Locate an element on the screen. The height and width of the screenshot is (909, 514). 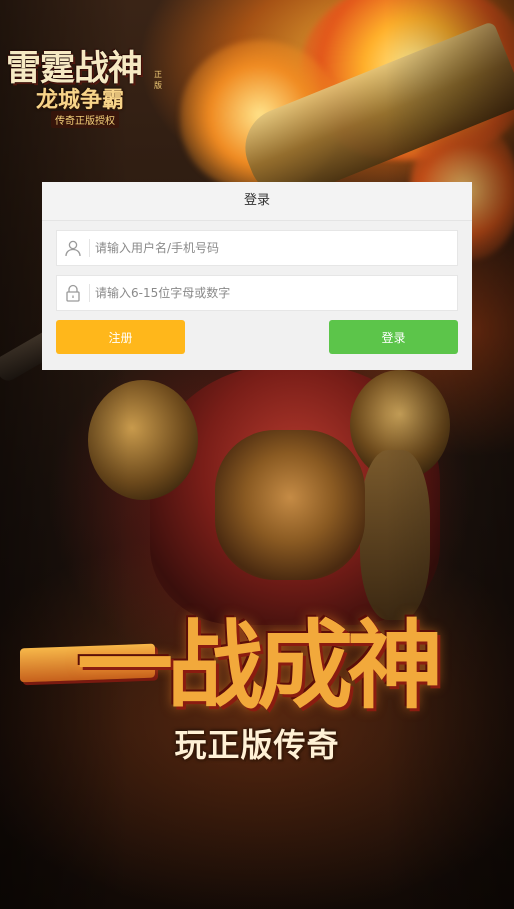
register-button: 注册 is located at coordinates (120, 337).